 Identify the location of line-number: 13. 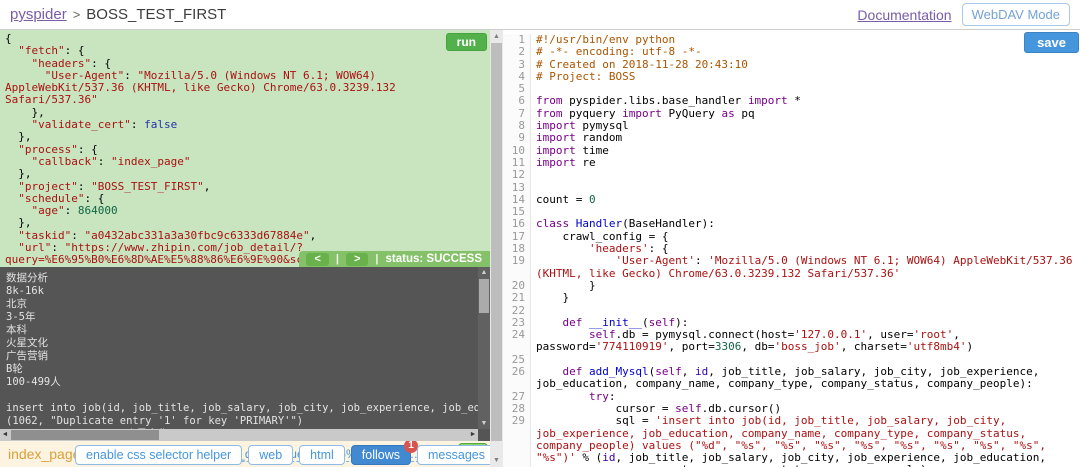
(517, 187).